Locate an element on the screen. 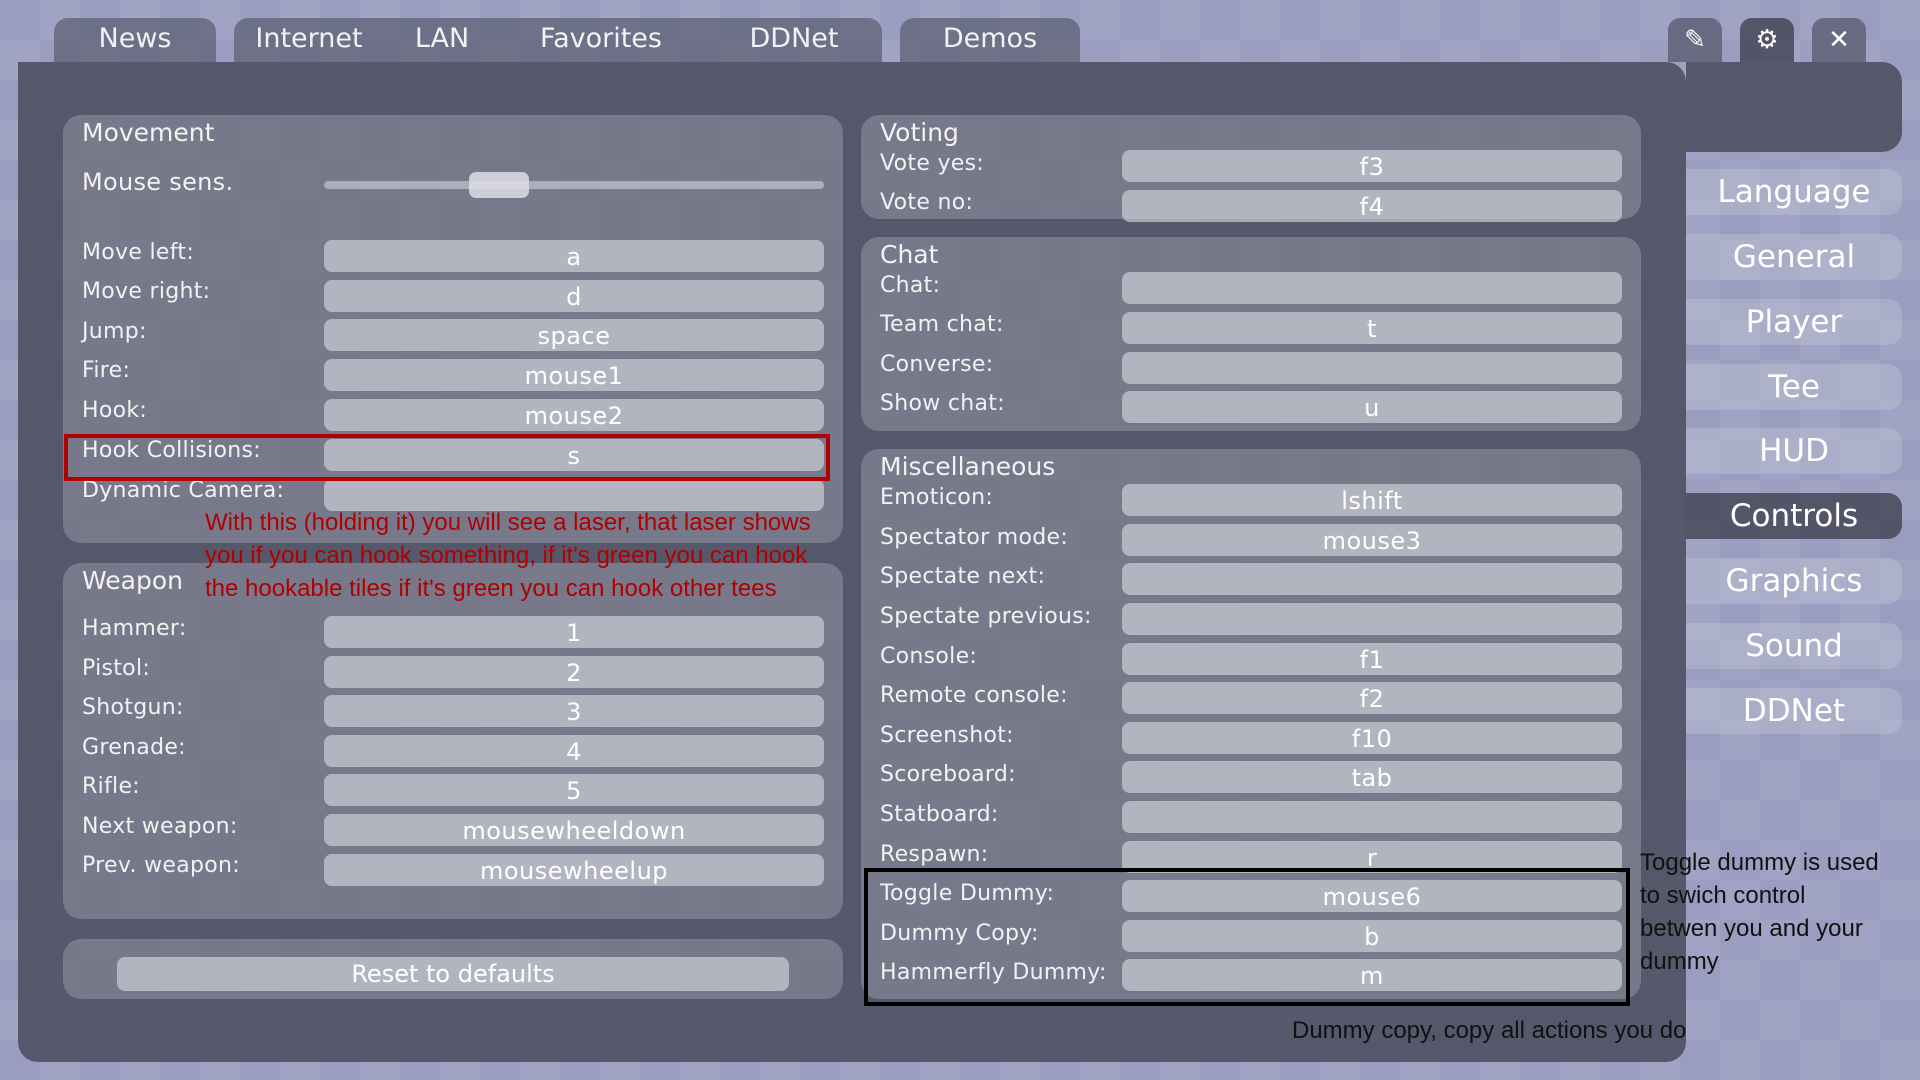  tab-internet: Internet is located at coordinates (309, 40).